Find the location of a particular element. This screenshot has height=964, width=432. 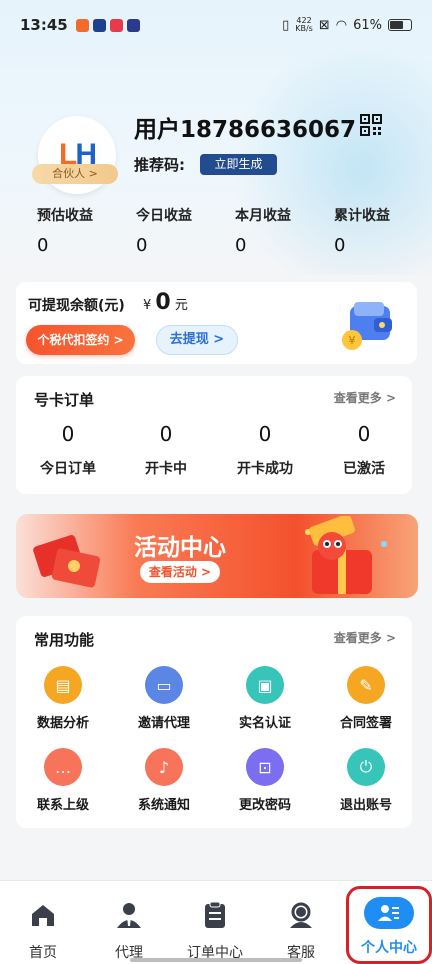

tab-home: 首页 is located at coordinates (43, 922).